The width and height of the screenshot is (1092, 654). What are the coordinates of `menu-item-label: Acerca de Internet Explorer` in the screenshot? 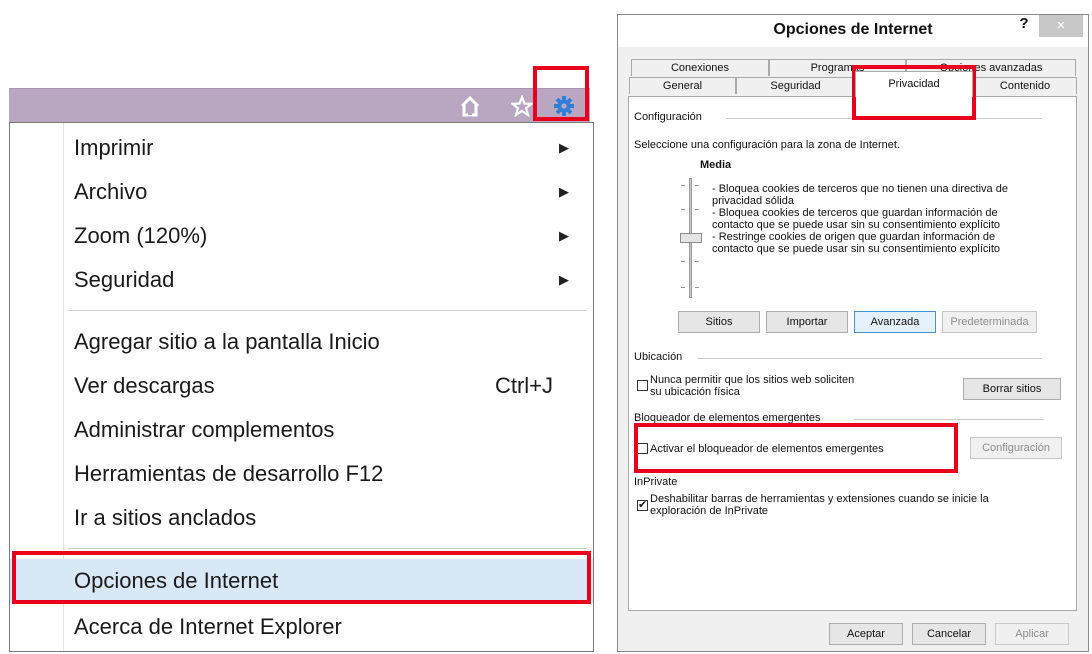 It's located at (208, 626).